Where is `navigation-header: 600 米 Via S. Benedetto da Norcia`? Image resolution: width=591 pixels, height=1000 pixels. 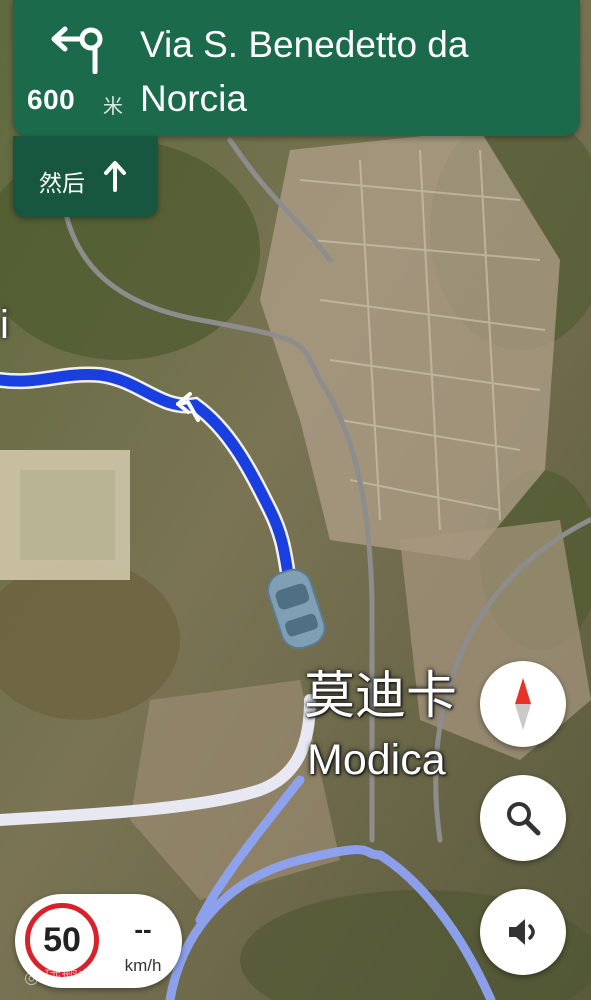
navigation-header: 600 米 Via S. Benedetto da Norcia is located at coordinates (296, 68).